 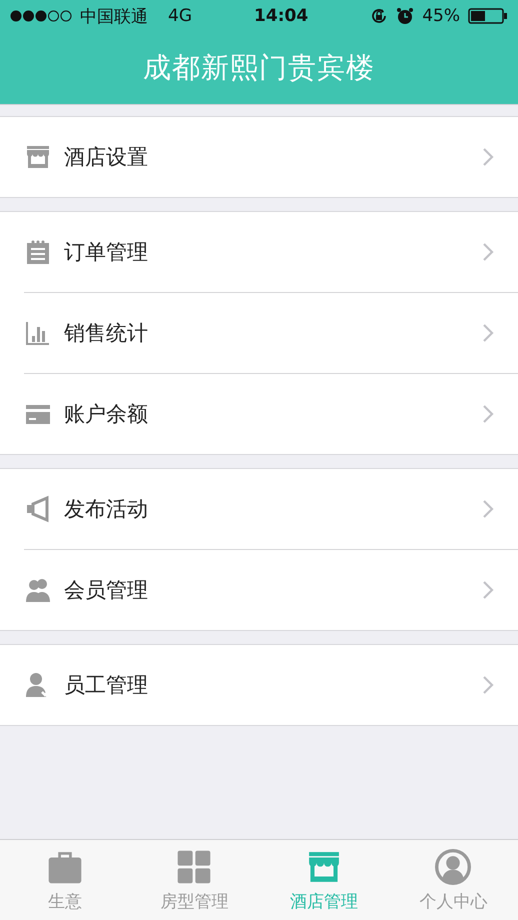 What do you see at coordinates (38, 157) in the screenshot?
I see `storefront-icon` at bounding box center [38, 157].